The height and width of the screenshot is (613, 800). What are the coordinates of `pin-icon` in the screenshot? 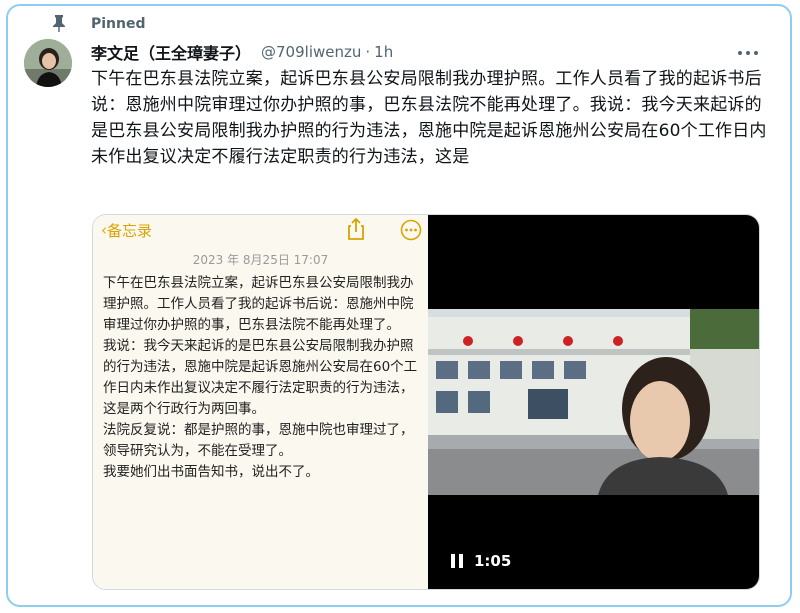 It's located at (59, 23).